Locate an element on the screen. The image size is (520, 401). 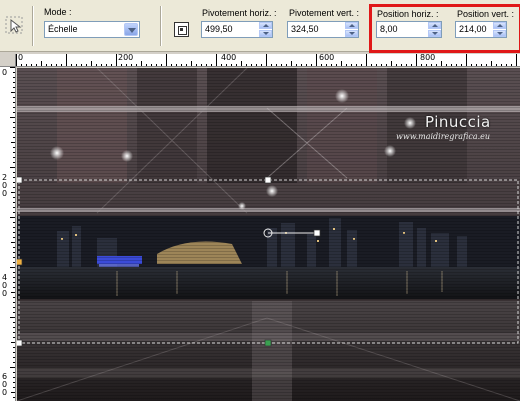
horizontal-ruler: 0 200 400 600 800 is located at coordinates (268, 60).